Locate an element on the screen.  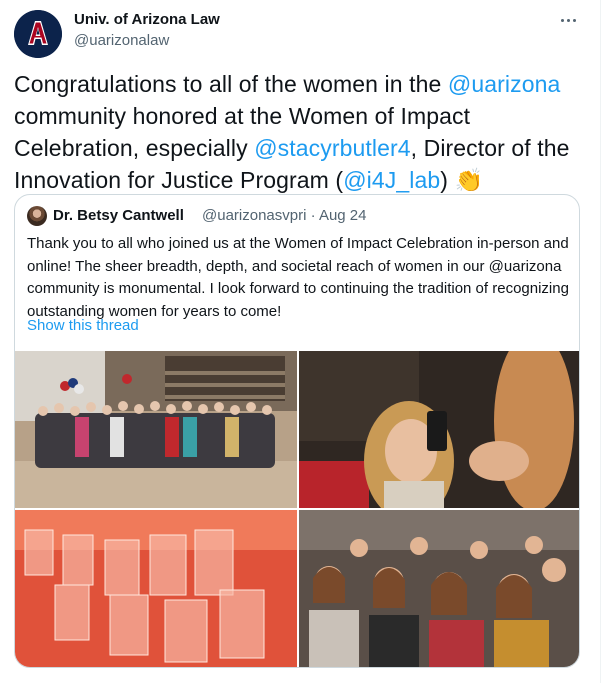
arizona-logo-icon is located at coordinates (38, 34).